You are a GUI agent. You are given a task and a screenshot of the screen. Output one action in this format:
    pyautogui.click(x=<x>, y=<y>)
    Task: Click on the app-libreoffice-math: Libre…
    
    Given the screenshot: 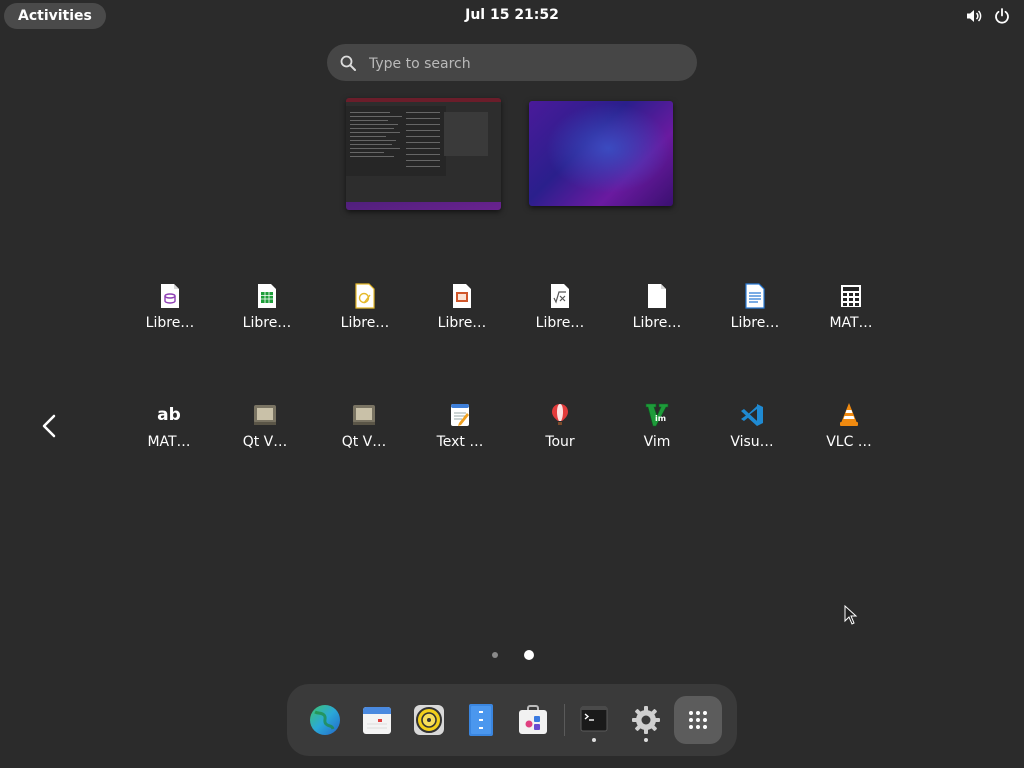 What is the action you would take?
    pyautogui.click(x=560, y=307)
    